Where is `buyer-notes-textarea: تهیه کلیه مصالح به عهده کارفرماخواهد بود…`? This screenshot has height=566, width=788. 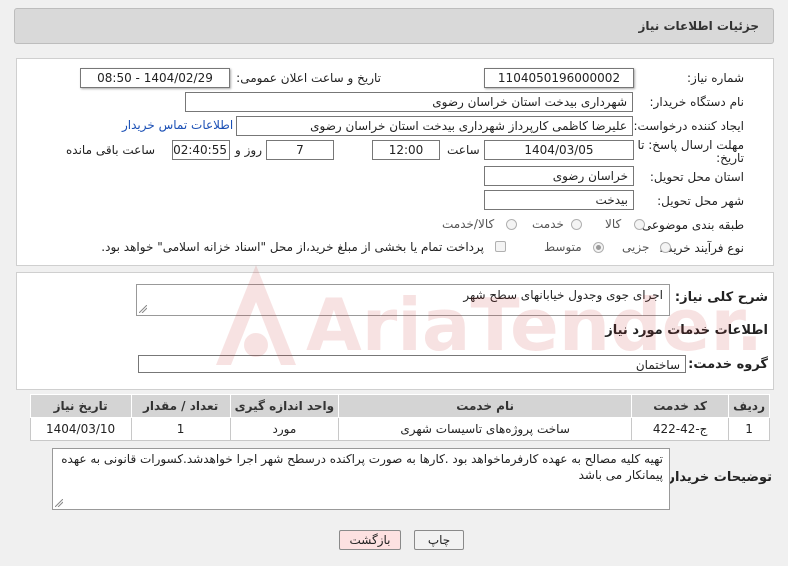 buyer-notes-textarea: تهیه کلیه مصالح به عهده کارفرماخواهد بود… is located at coordinates (361, 479).